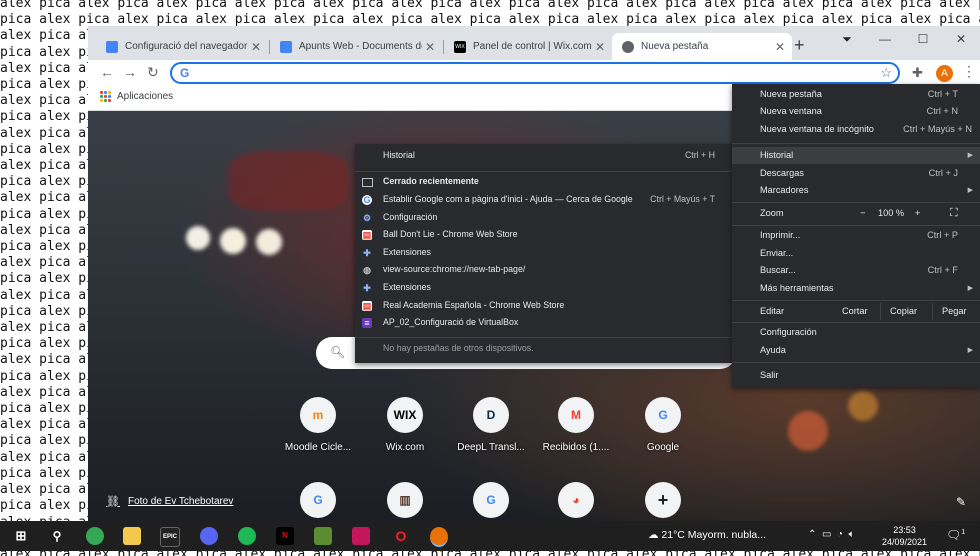 The height and width of the screenshot is (556, 980). I want to click on minimize-icon: —, so click(885, 39).